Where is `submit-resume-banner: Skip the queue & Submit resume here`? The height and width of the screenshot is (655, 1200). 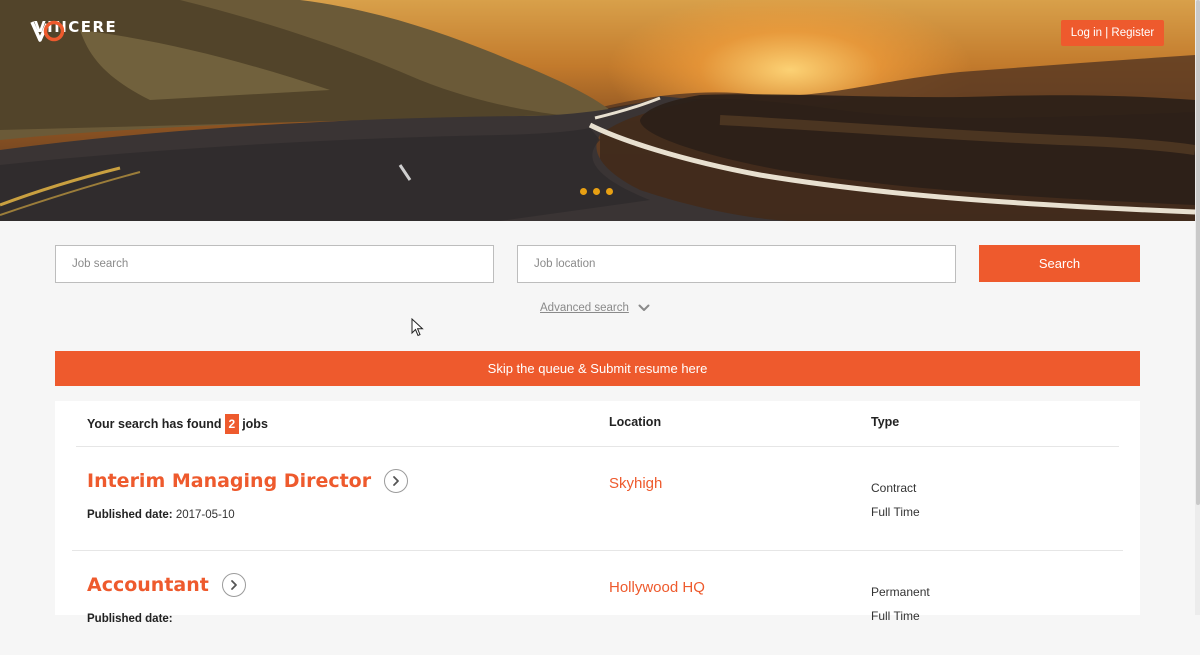
submit-resume-banner: Skip the queue & Submit resume here is located at coordinates (597, 368).